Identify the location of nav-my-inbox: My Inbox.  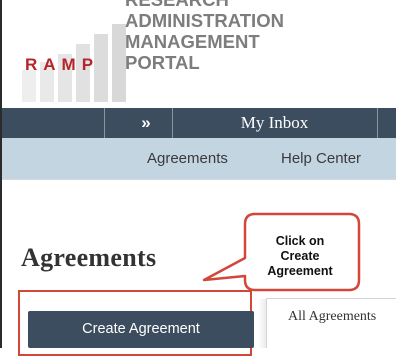
(274, 123).